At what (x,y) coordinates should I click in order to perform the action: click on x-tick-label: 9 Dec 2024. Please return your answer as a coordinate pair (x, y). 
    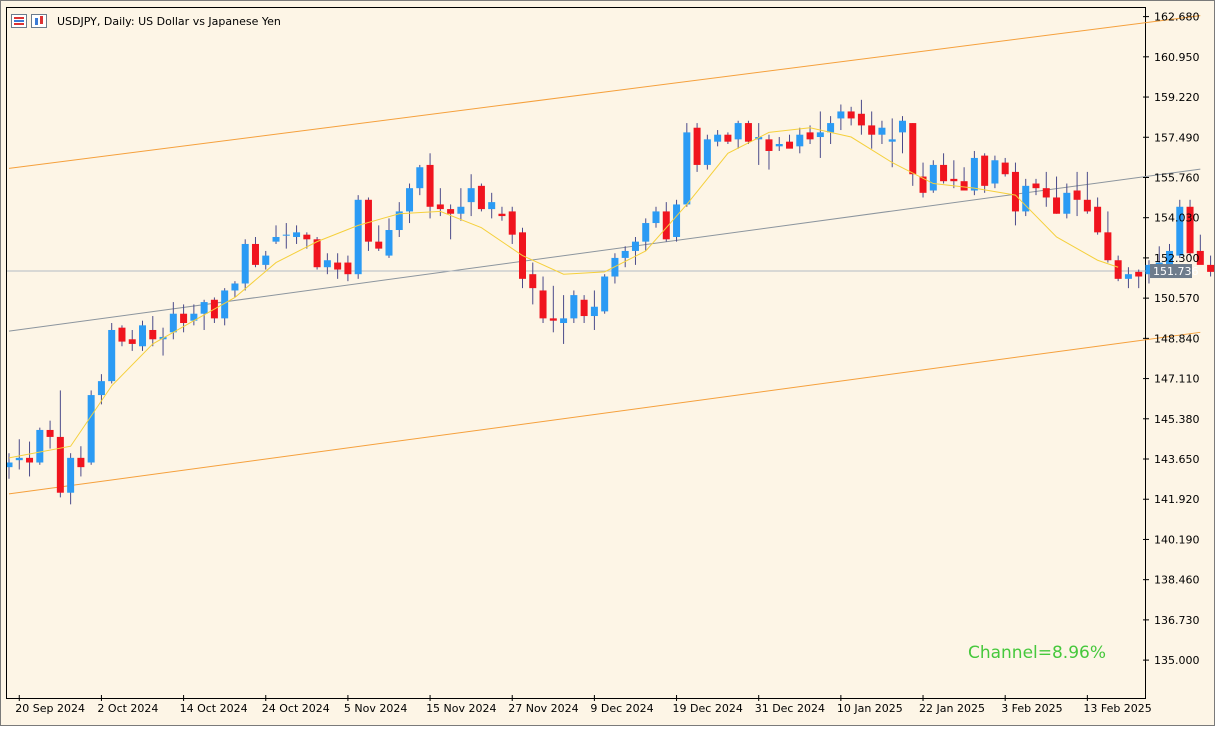
    Looking at the image, I should click on (621, 708).